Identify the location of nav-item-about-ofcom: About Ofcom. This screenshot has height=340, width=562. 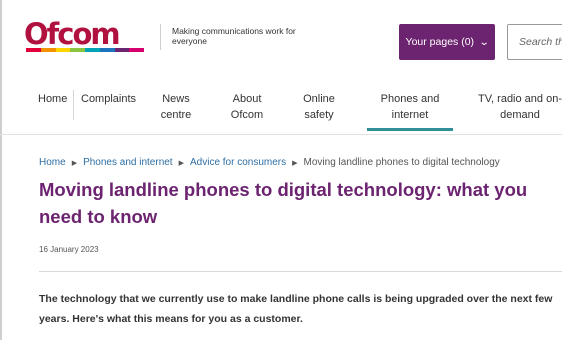
(247, 107).